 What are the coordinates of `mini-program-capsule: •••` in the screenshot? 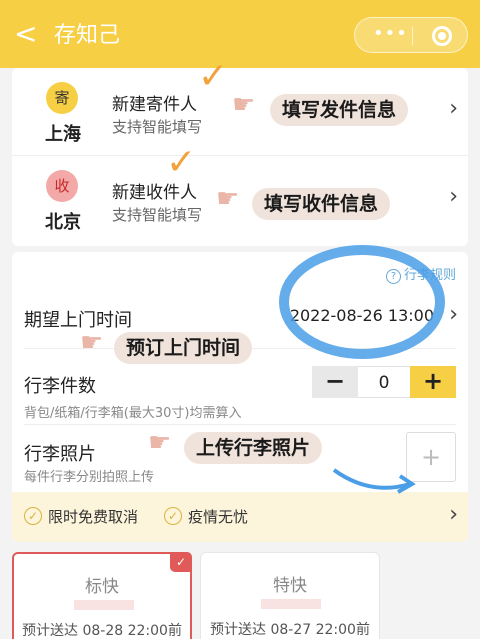 It's located at (411, 35).